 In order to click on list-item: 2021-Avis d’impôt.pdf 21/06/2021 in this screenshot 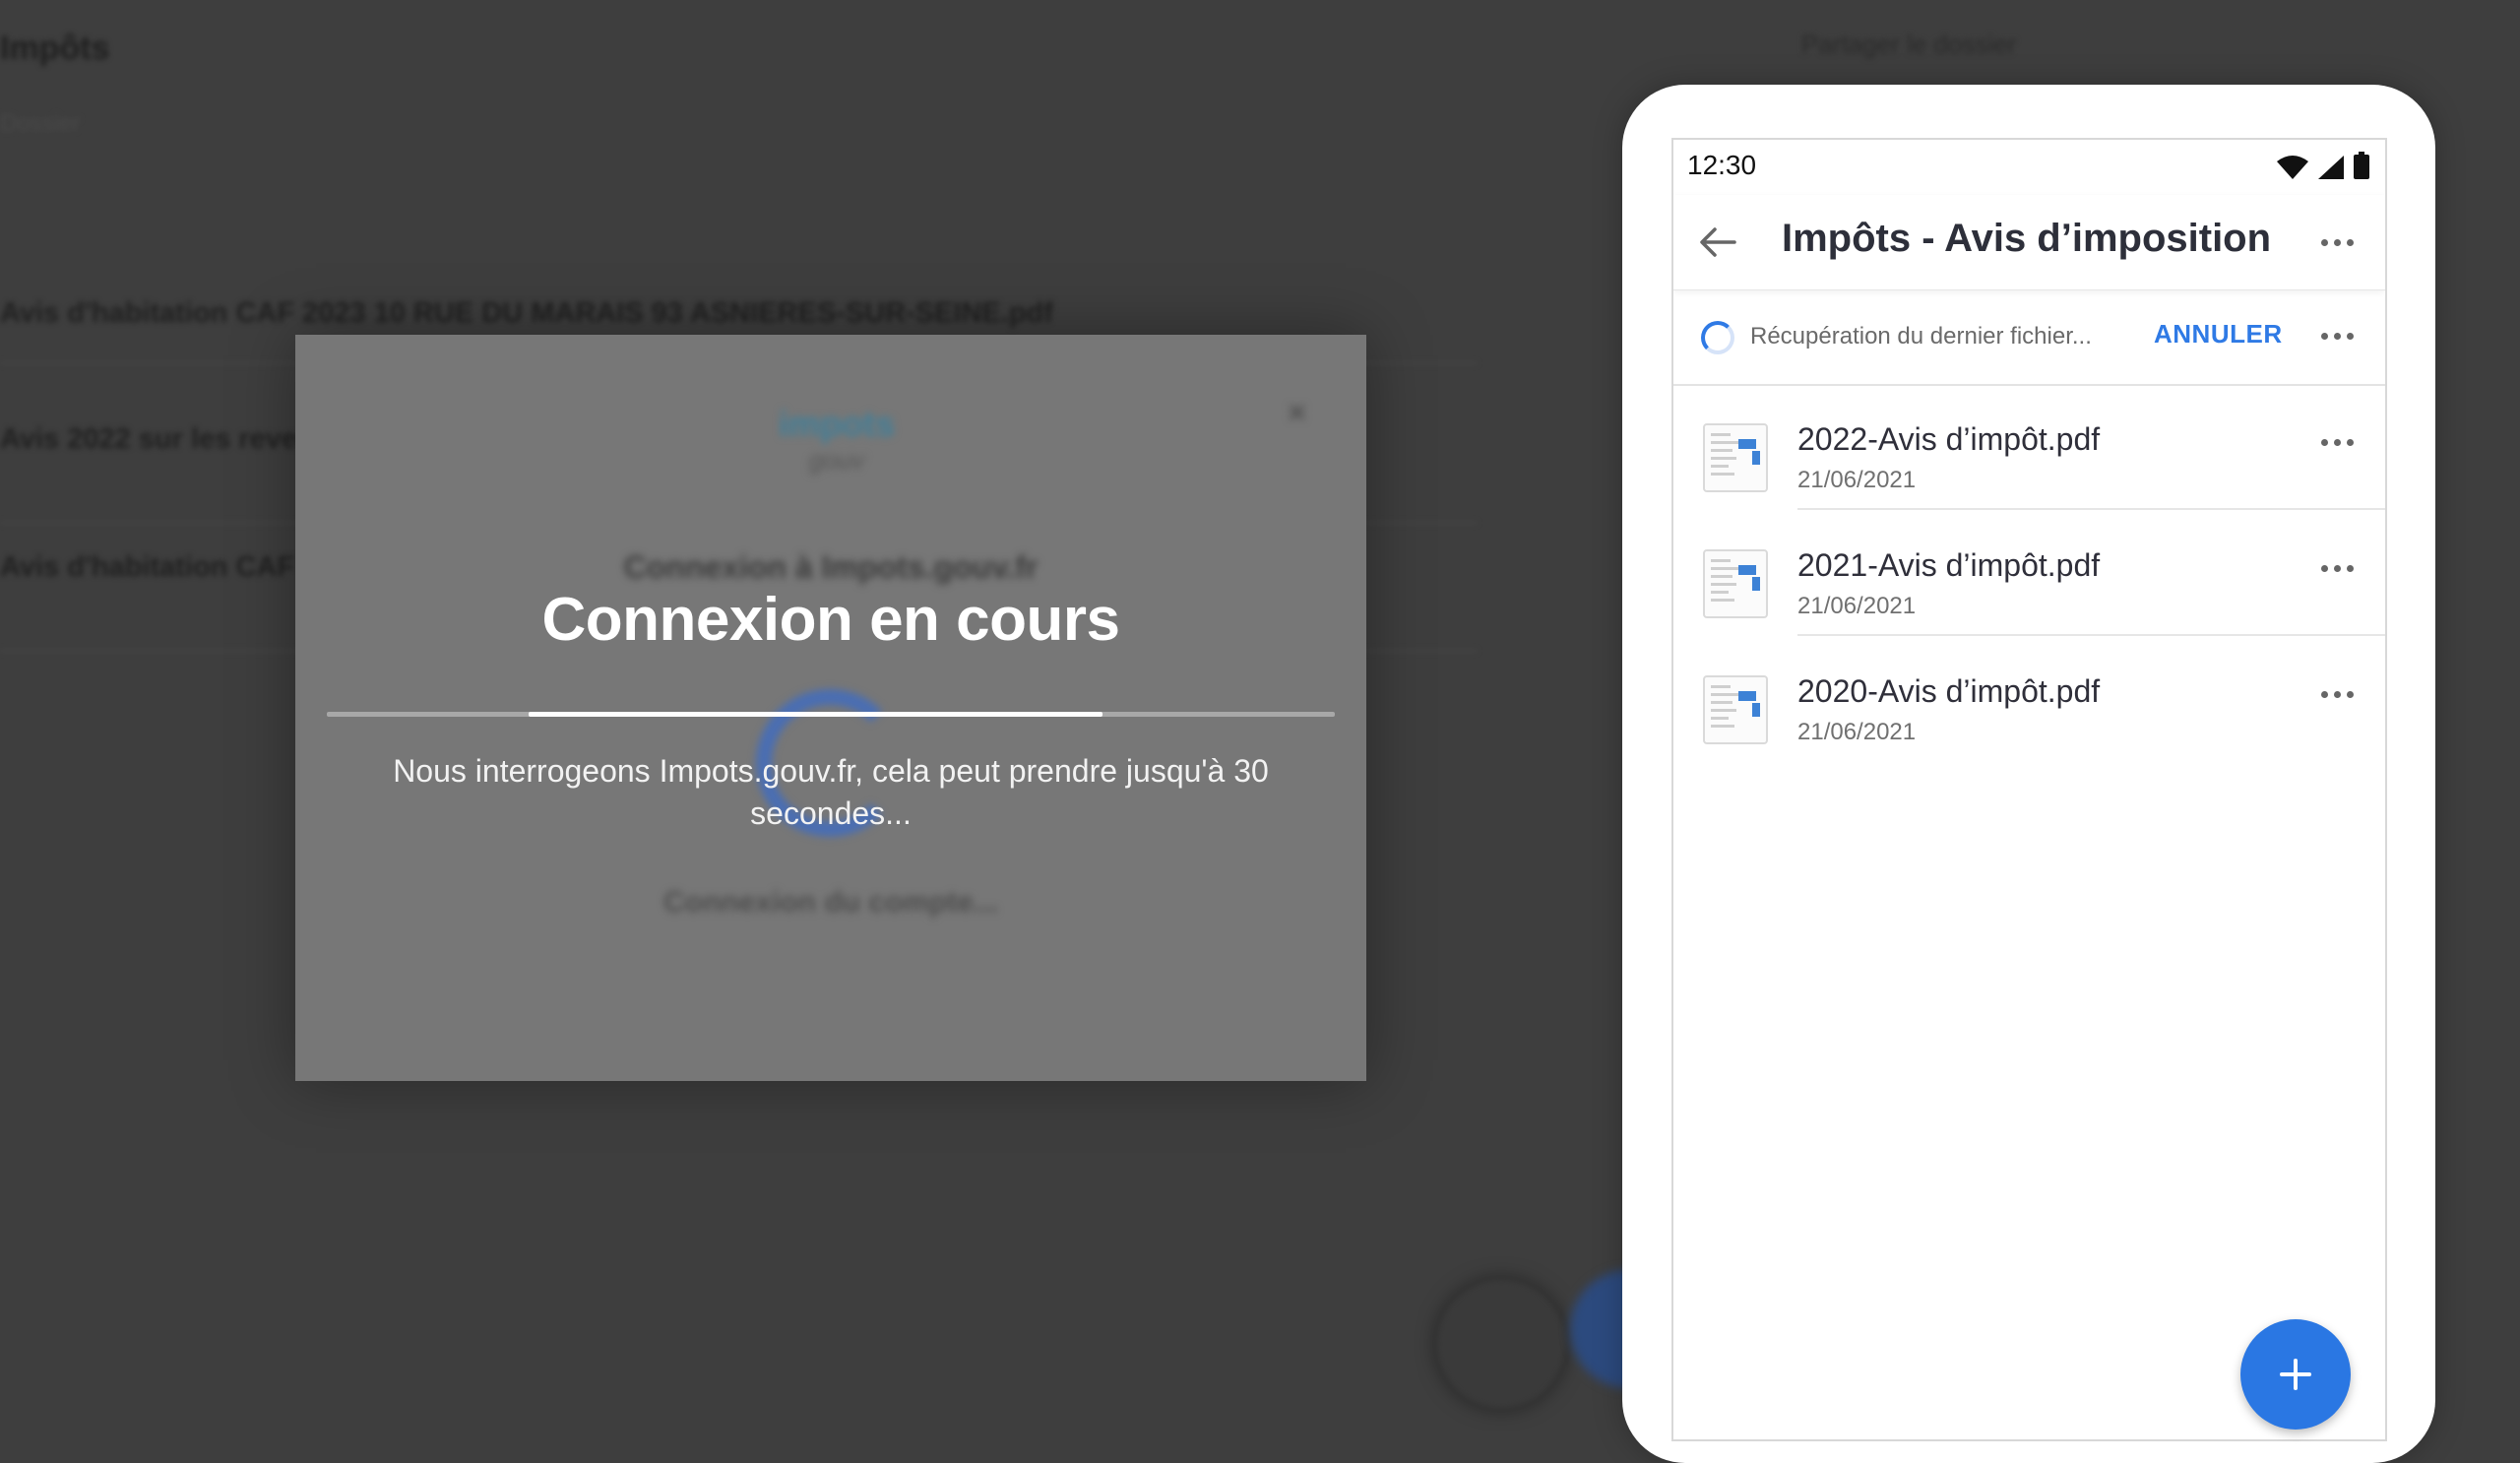, I will do `click(2029, 573)`.